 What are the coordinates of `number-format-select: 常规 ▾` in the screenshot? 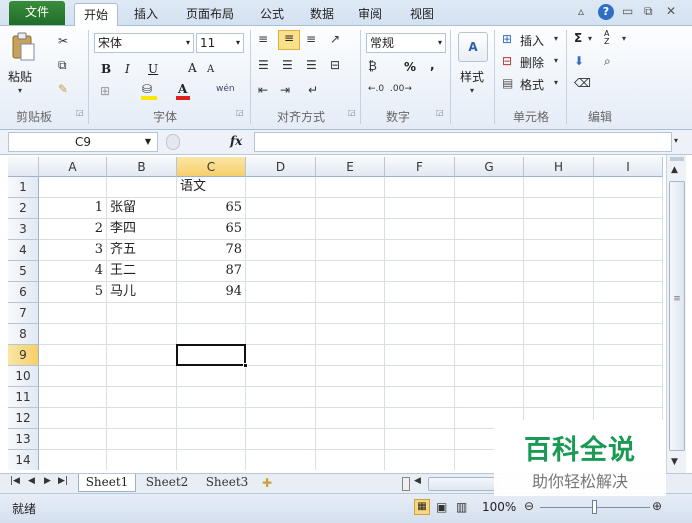 It's located at (406, 43).